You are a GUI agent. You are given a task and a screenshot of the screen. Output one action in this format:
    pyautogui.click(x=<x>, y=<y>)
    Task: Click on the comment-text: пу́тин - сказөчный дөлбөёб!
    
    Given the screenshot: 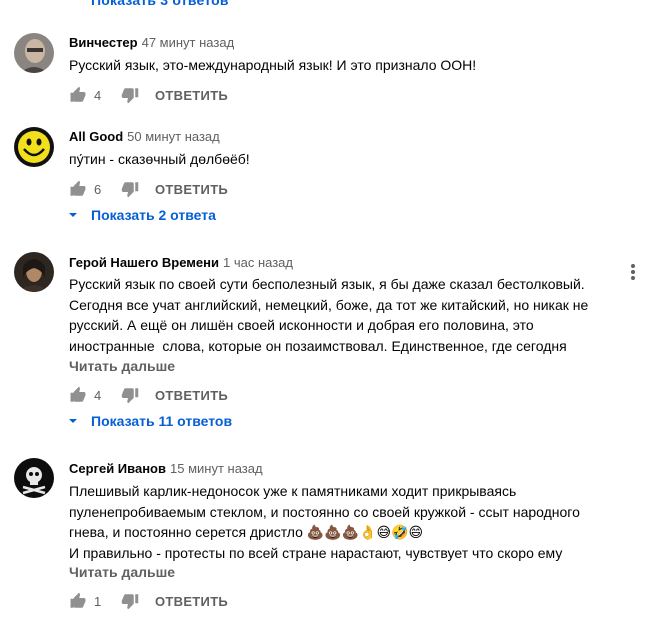 What is the action you would take?
    pyautogui.click(x=159, y=159)
    